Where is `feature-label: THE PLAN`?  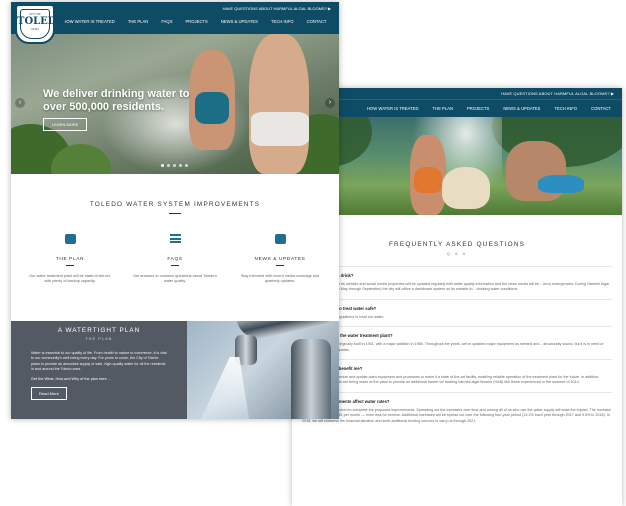 feature-label: THE PLAN is located at coordinates (70, 259).